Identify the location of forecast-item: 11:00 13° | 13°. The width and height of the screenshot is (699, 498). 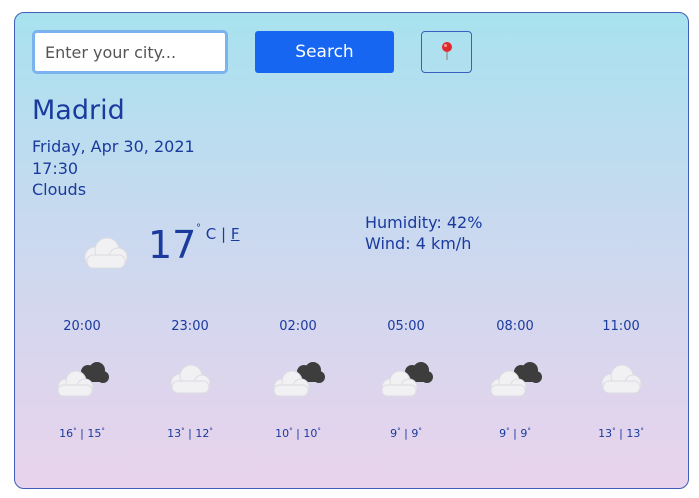
(621, 379).